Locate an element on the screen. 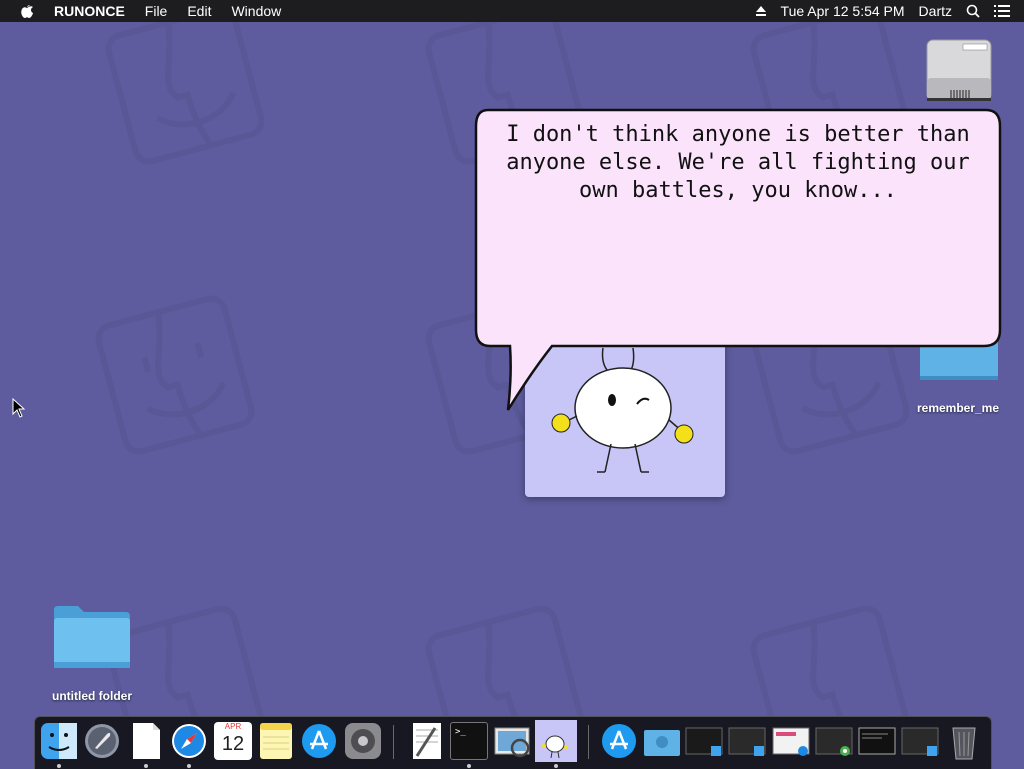  terminal-icon: >_ is located at coordinates (469, 741).